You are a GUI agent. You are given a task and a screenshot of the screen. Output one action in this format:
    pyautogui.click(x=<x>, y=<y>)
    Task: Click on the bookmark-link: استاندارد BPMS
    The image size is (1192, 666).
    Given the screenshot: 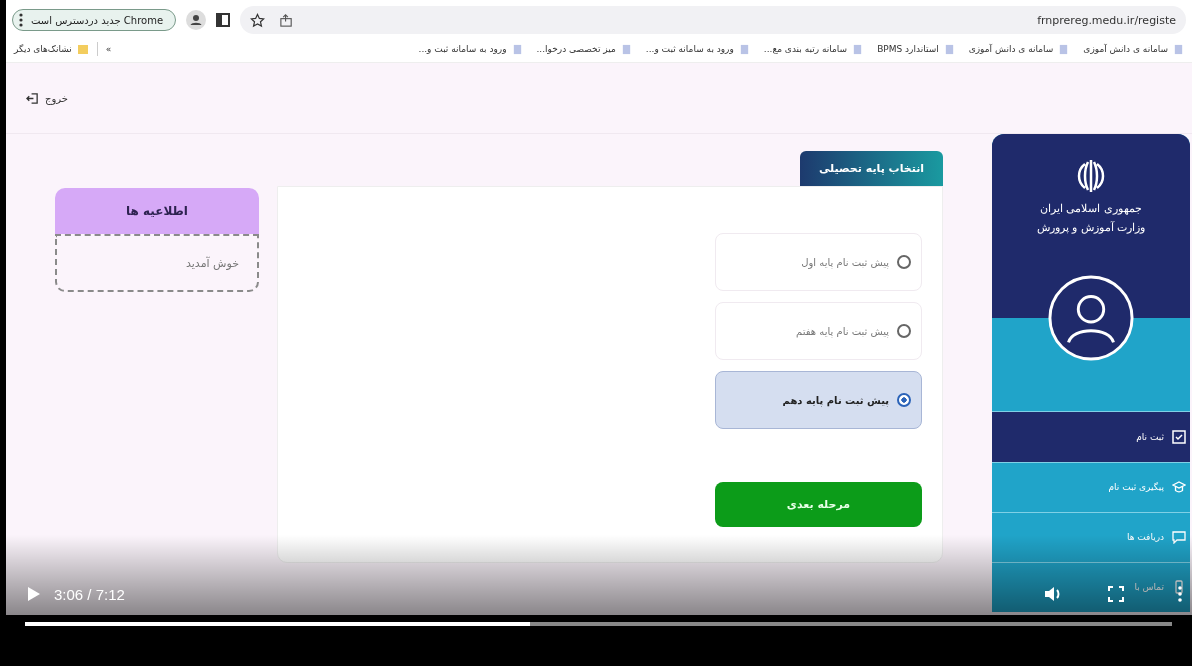 What is the action you would take?
    pyautogui.click(x=916, y=49)
    